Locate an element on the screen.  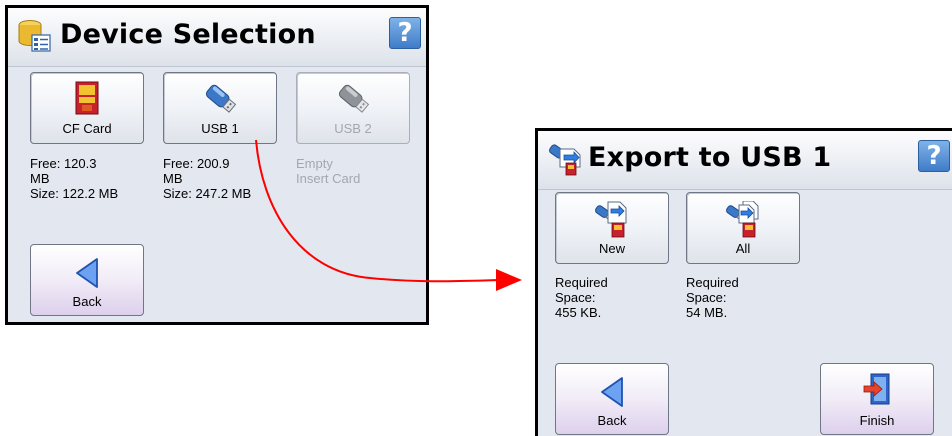
cf-card-free: Free: 120.3 is located at coordinates (63, 163).